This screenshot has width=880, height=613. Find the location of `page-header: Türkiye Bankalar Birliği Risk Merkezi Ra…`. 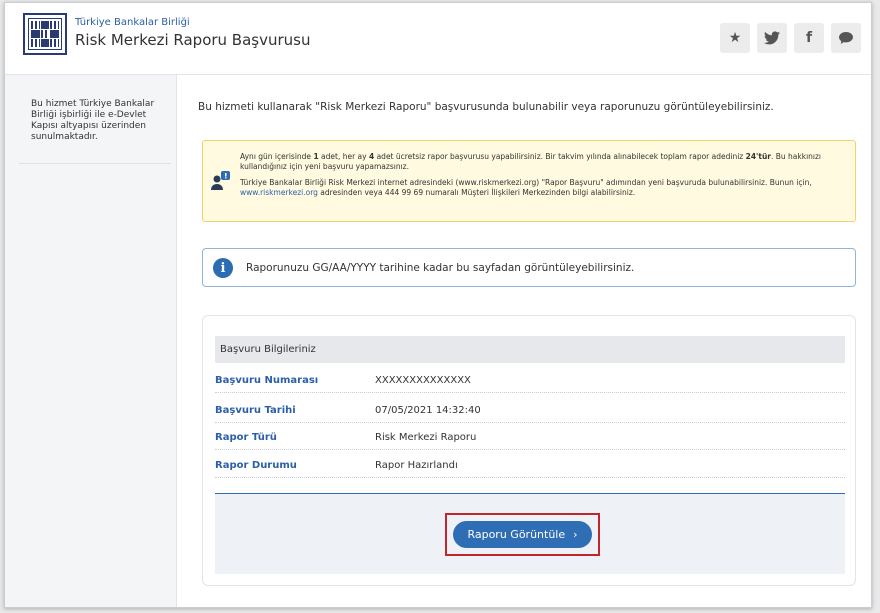

page-header: Türkiye Bankalar Birliği Risk Merkezi Ra… is located at coordinates (438, 39).